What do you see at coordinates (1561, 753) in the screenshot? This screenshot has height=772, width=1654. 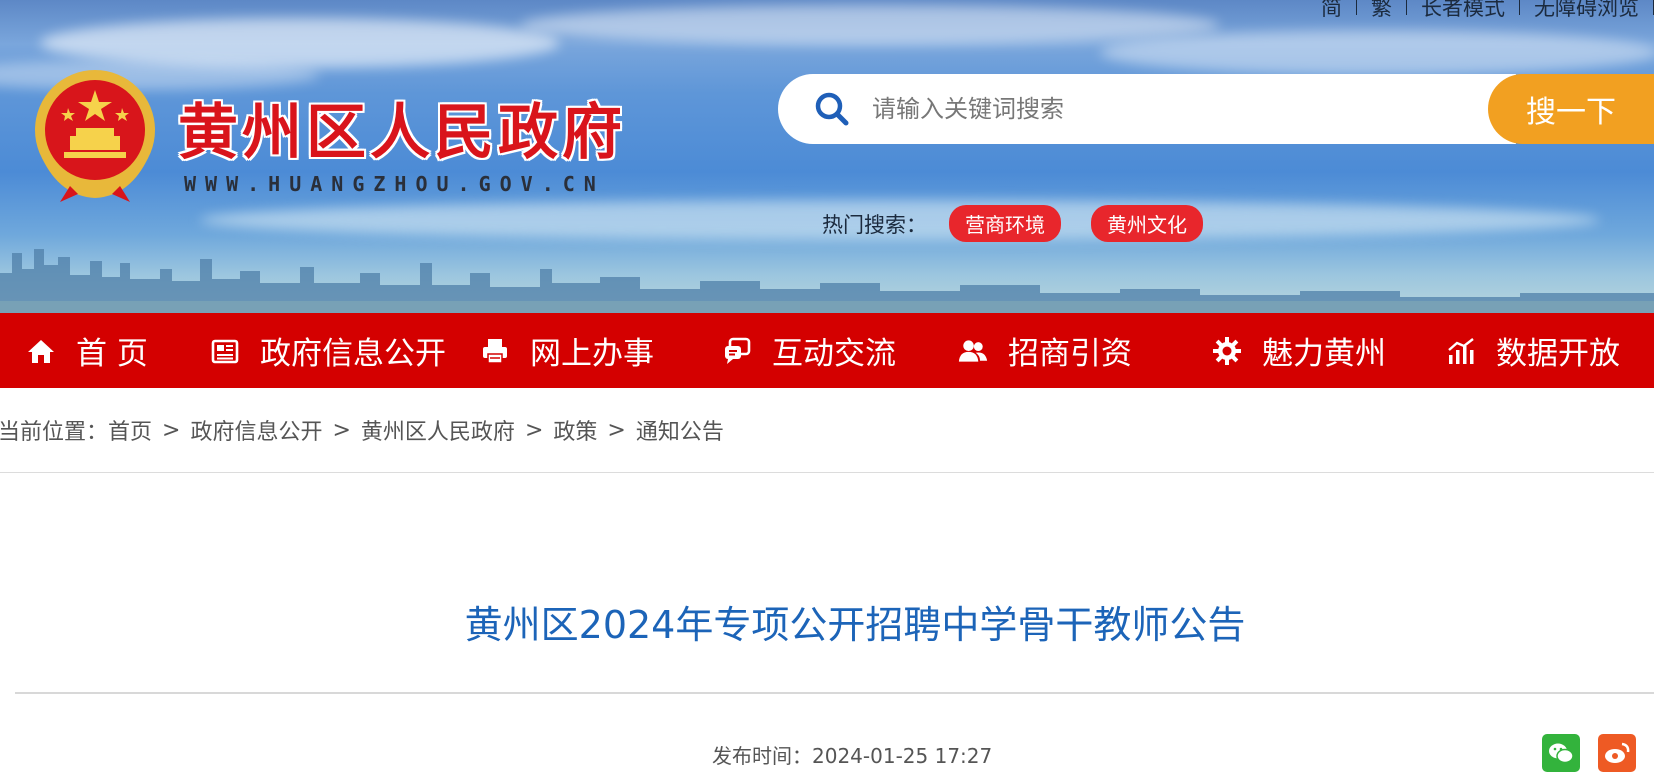 I see `share-wechat-button` at bounding box center [1561, 753].